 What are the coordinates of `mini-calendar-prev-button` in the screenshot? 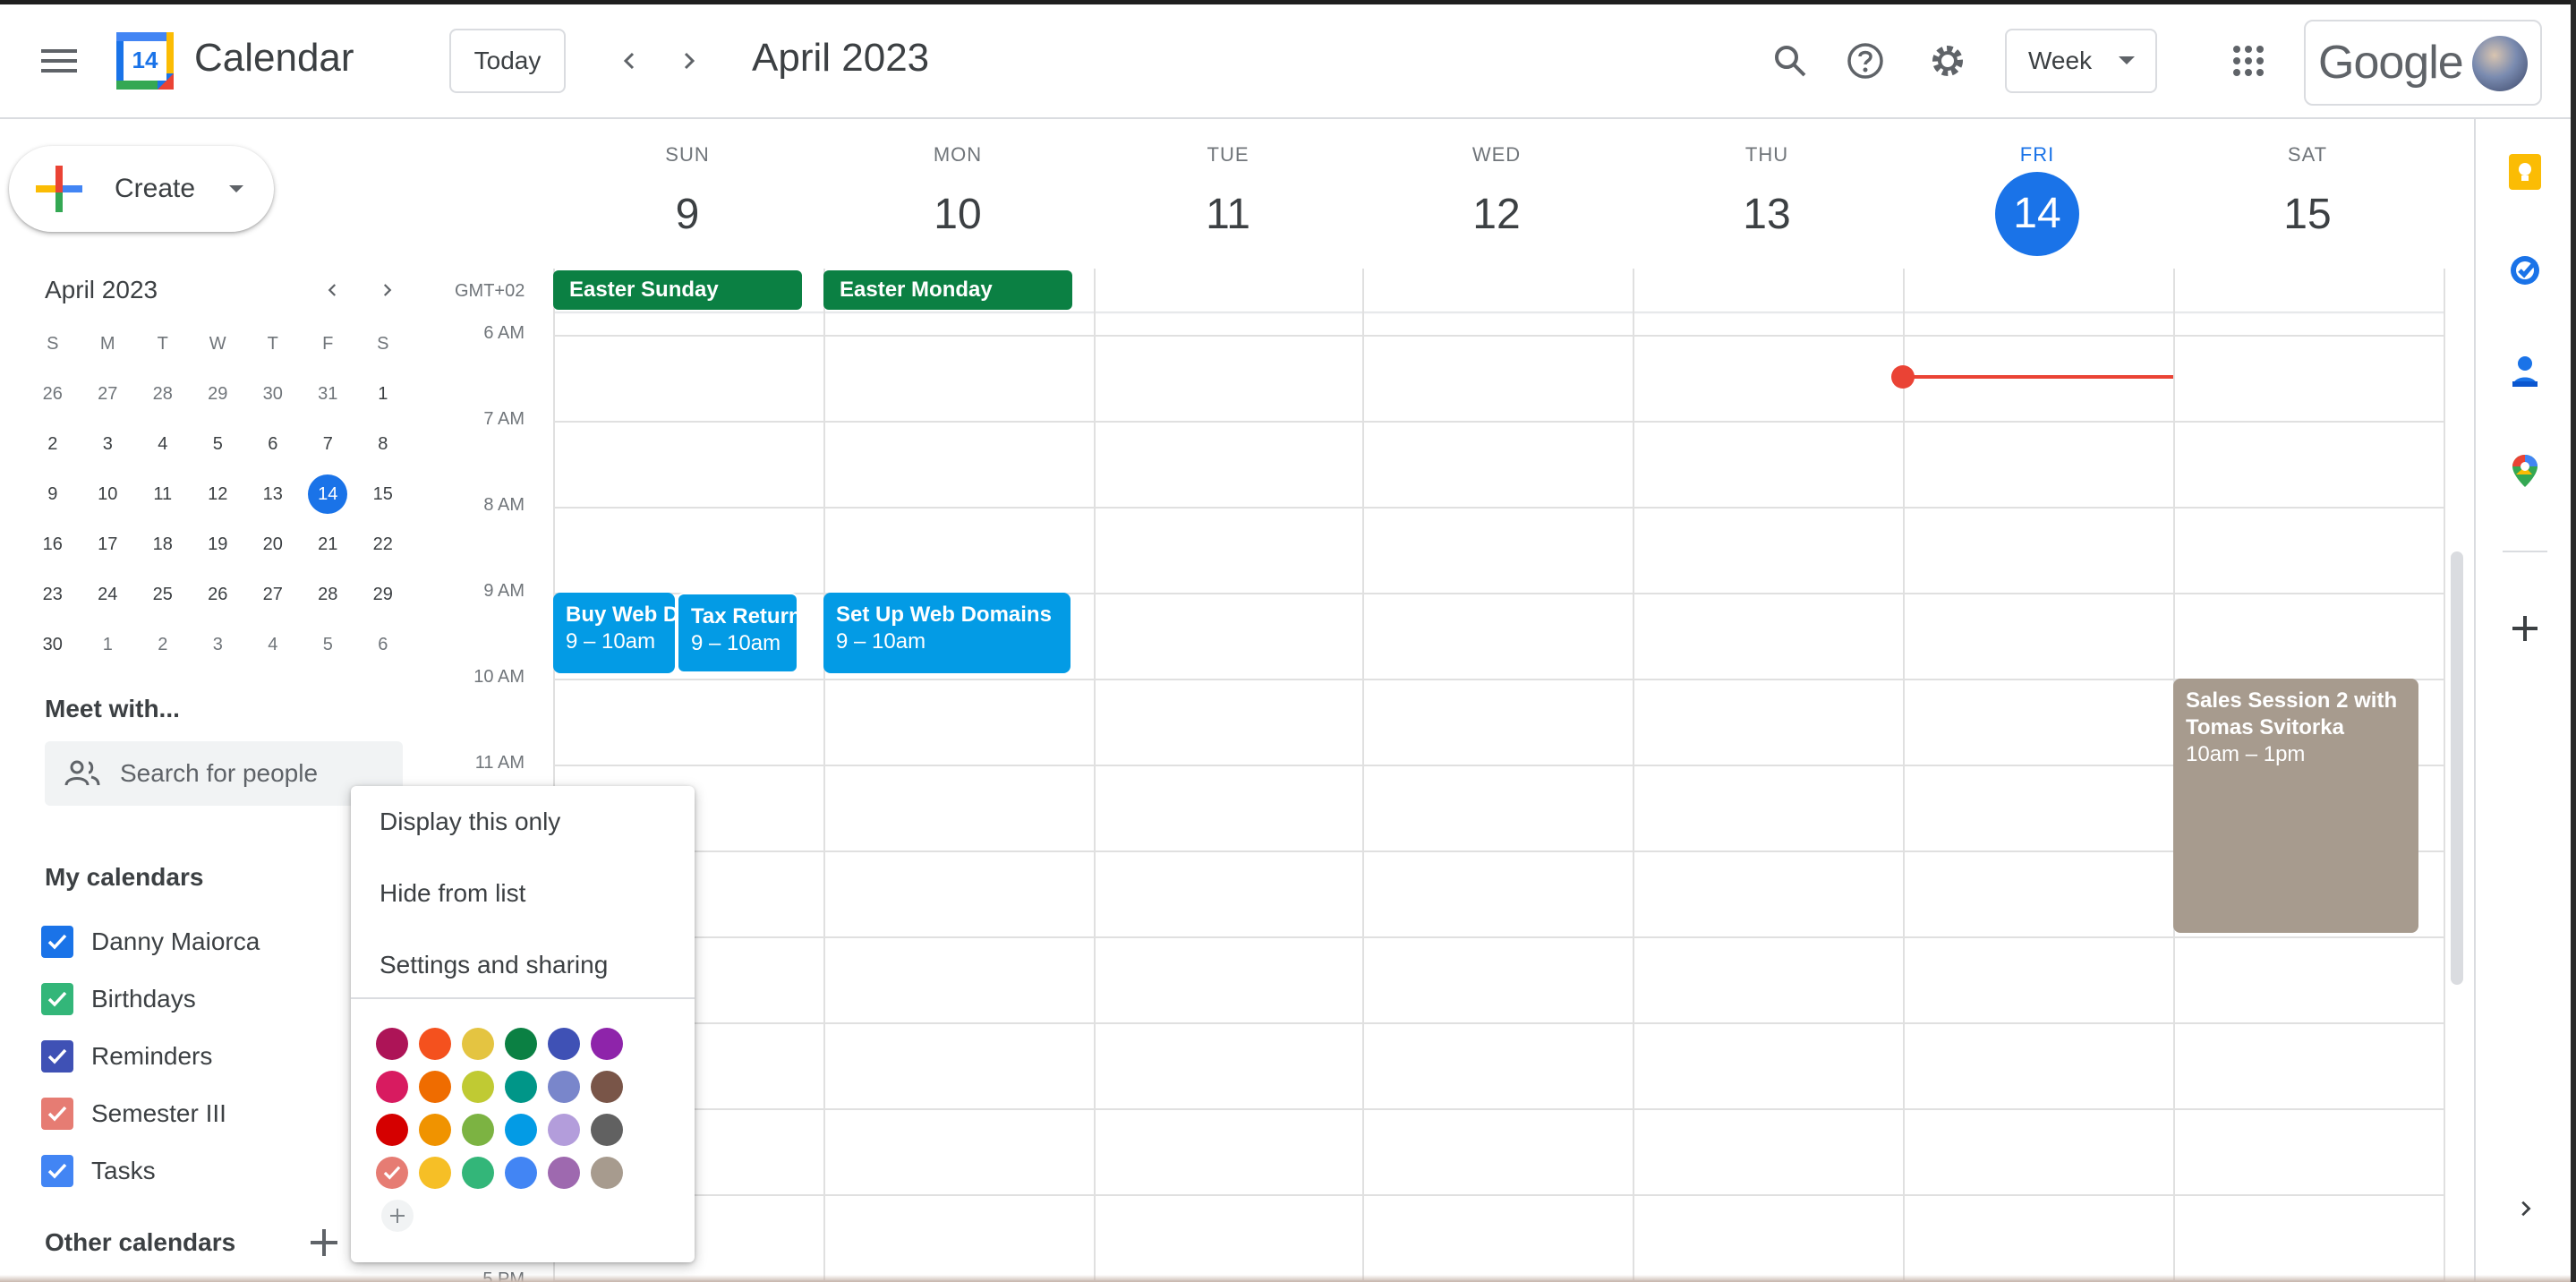 It's located at (333, 290).